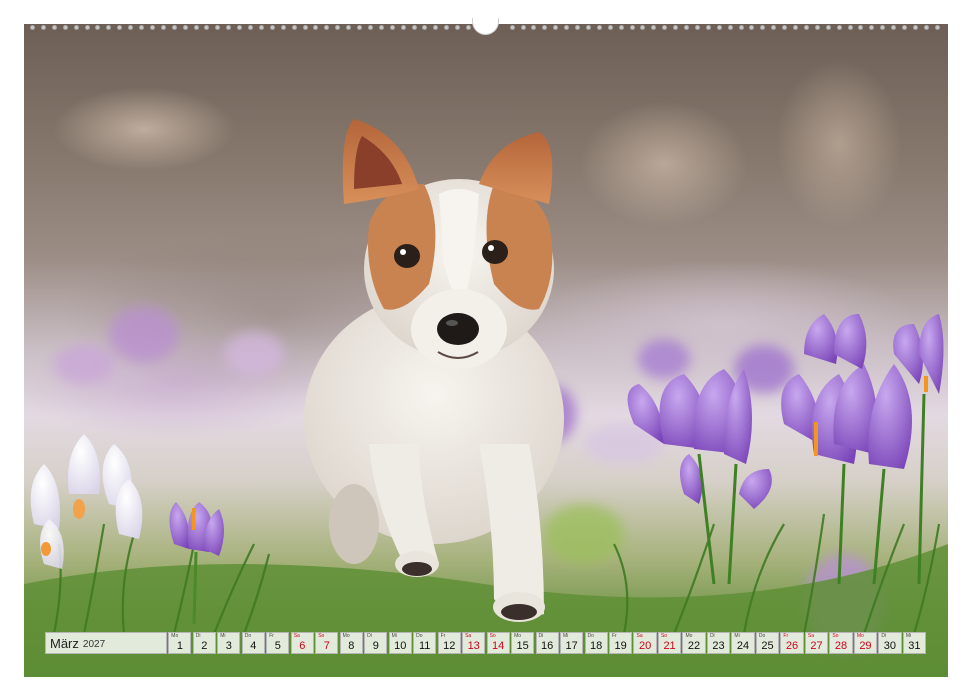 The width and height of the screenshot is (971, 700). Describe the element at coordinates (278, 643) in the screenshot. I see `day-cell: Fr 5` at that location.